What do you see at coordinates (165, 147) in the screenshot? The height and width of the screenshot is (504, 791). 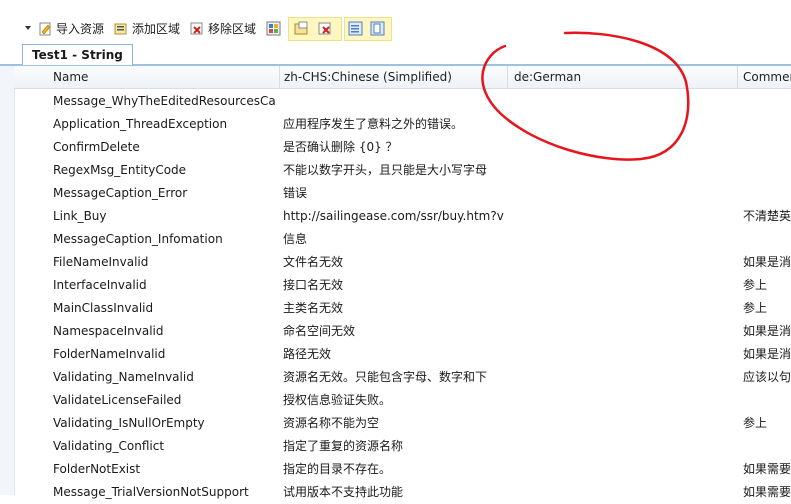 I see `cell-name: ConfirmDelete` at bounding box center [165, 147].